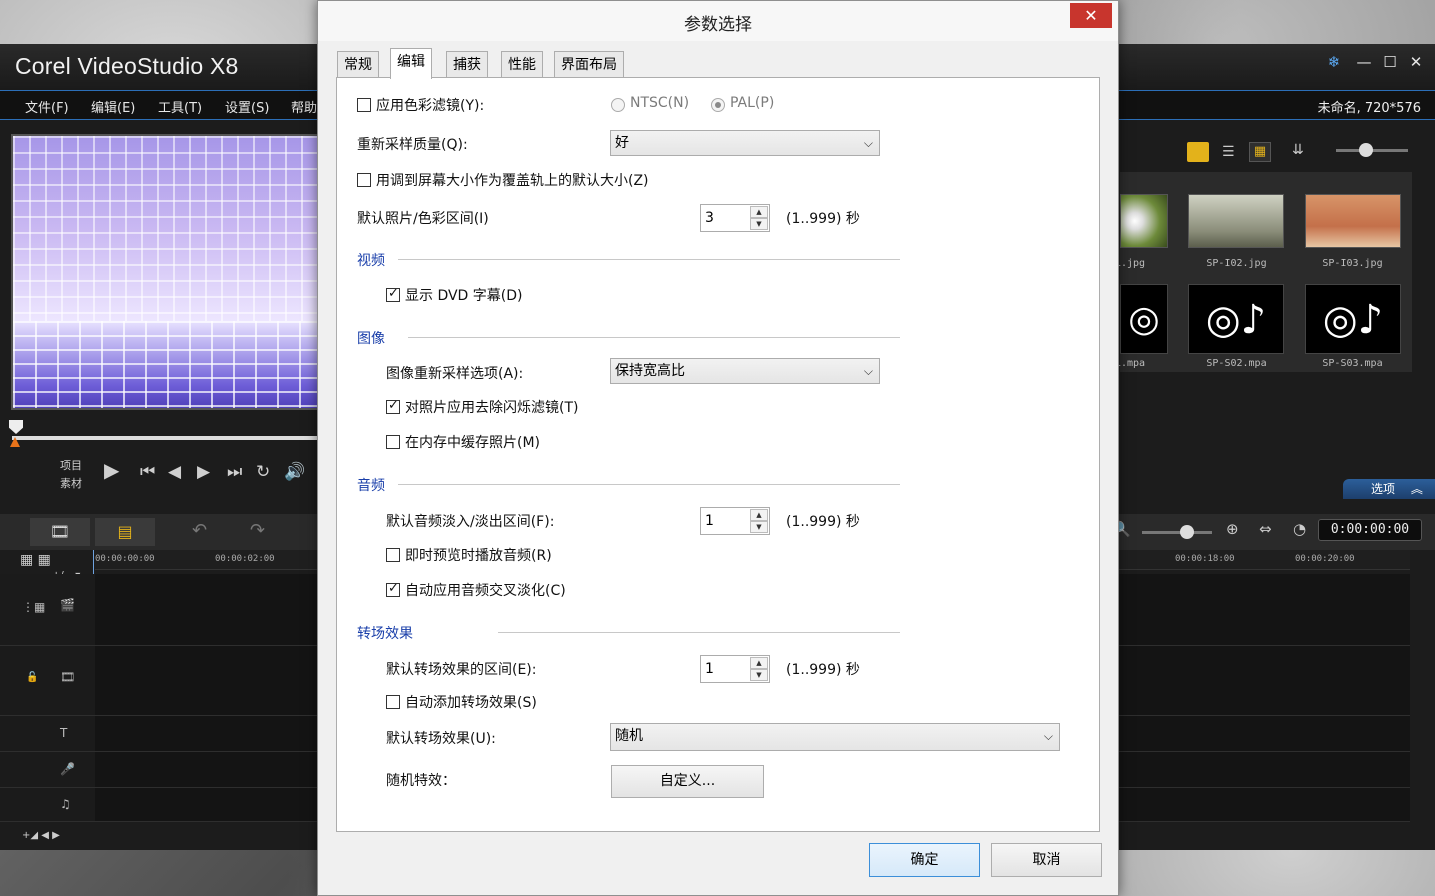 This screenshot has width=1435, height=896. I want to click on play-icon: ▶, so click(111, 470).